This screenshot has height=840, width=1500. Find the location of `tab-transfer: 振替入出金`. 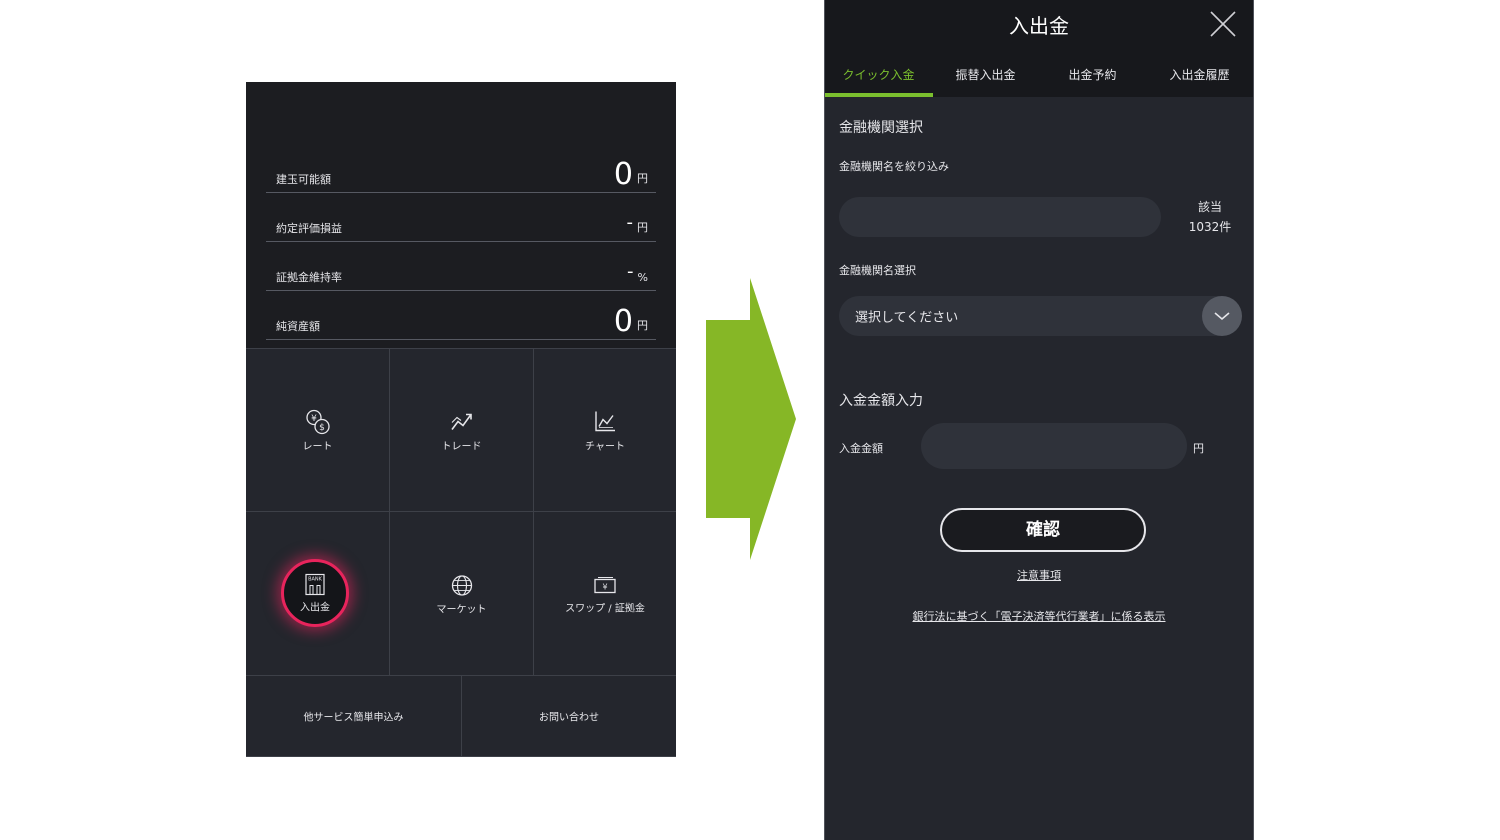

tab-transfer: 振替入出金 is located at coordinates (985, 74).